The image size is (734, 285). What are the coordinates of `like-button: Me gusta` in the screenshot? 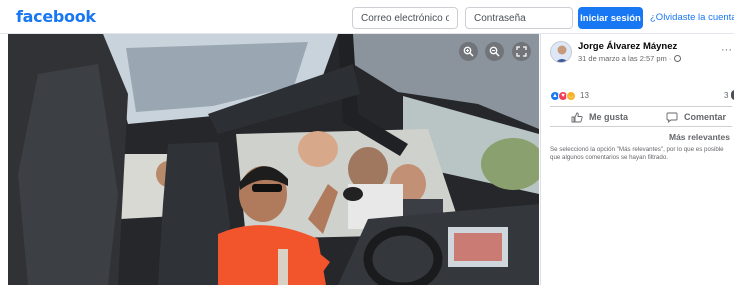 It's located at (599, 117).